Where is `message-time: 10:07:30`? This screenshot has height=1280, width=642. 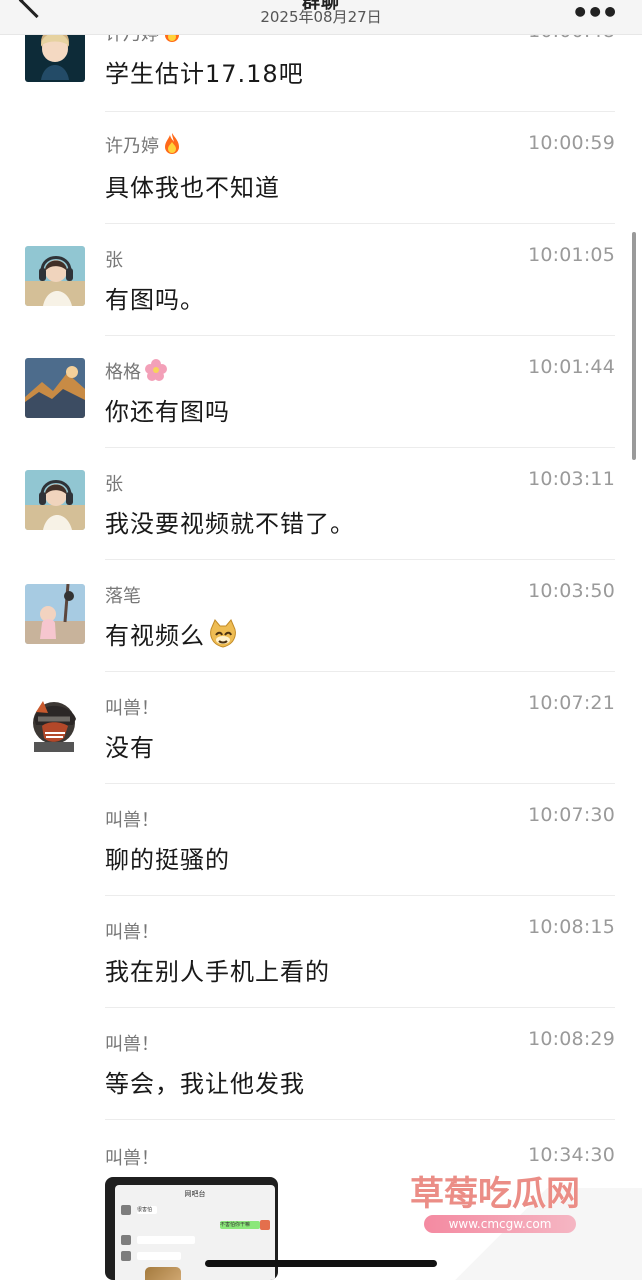
message-time: 10:07:30 is located at coordinates (571, 815).